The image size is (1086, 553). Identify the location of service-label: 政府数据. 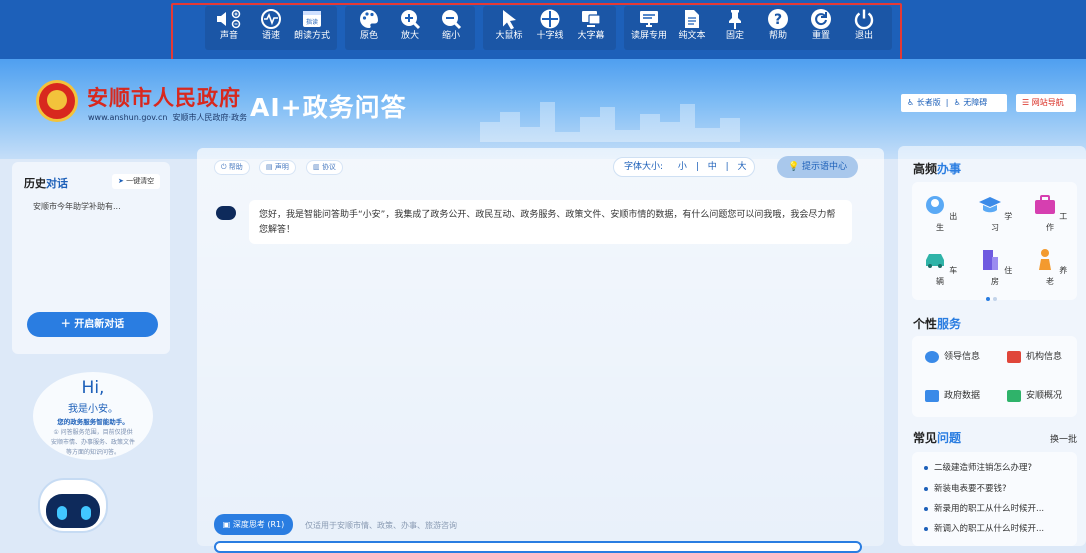
(962, 396).